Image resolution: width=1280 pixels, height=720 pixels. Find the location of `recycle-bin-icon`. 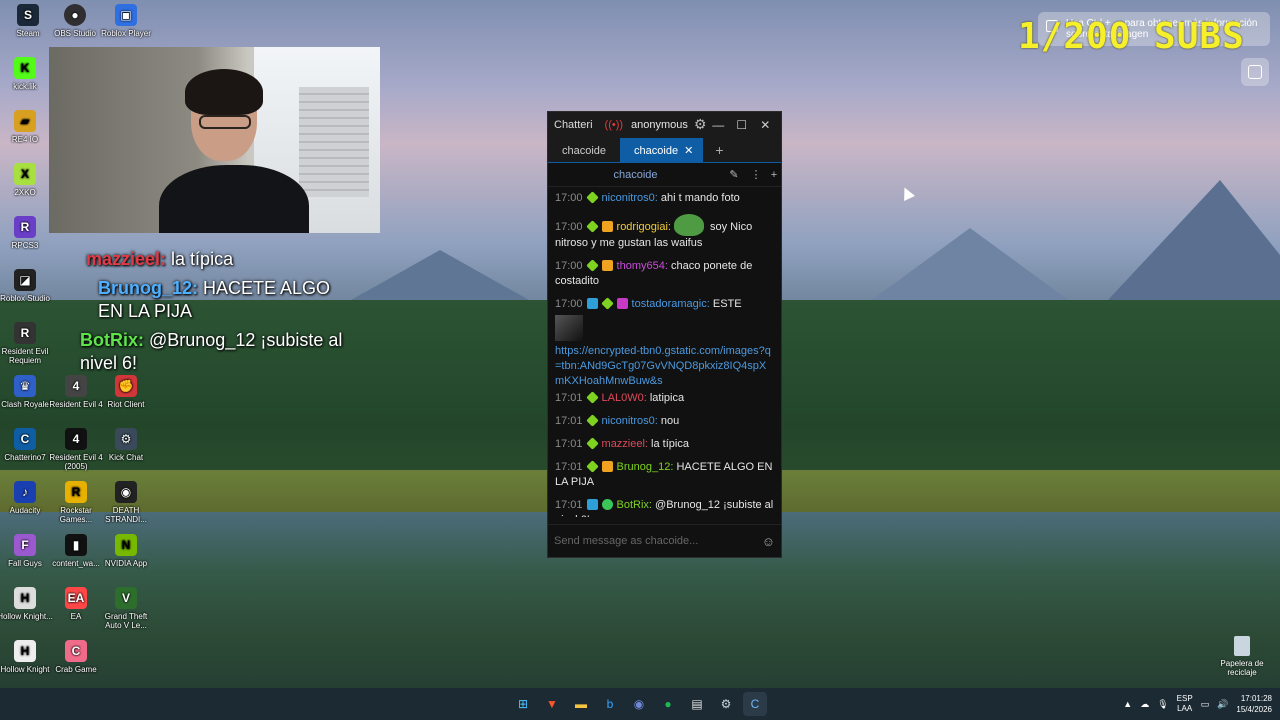

recycle-bin-icon is located at coordinates (1242, 646).